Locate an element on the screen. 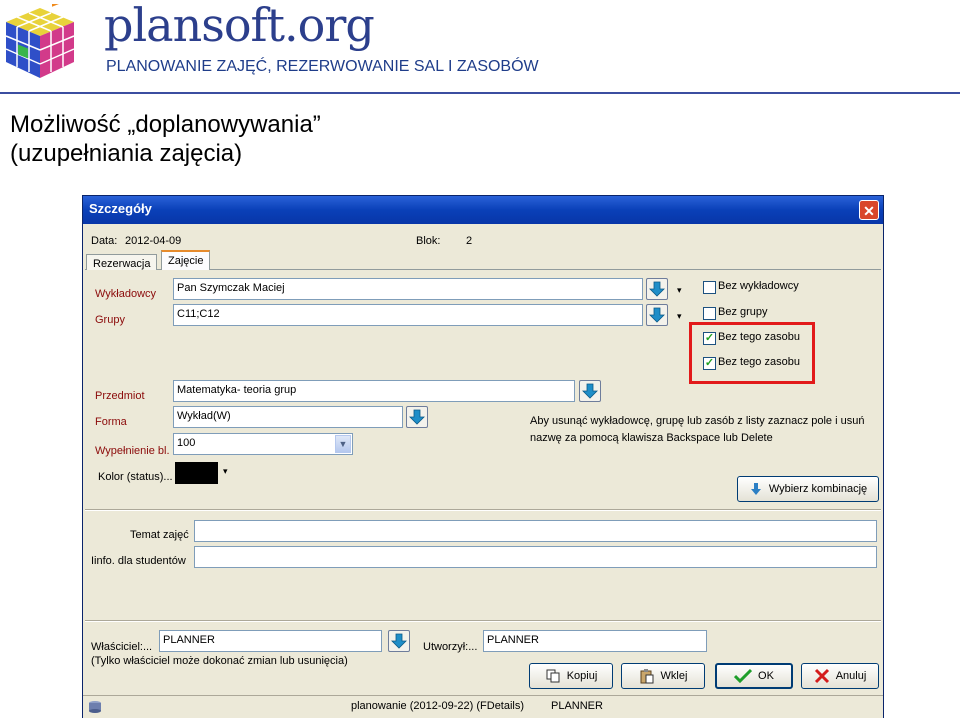  database-icon is located at coordinates (95, 707).